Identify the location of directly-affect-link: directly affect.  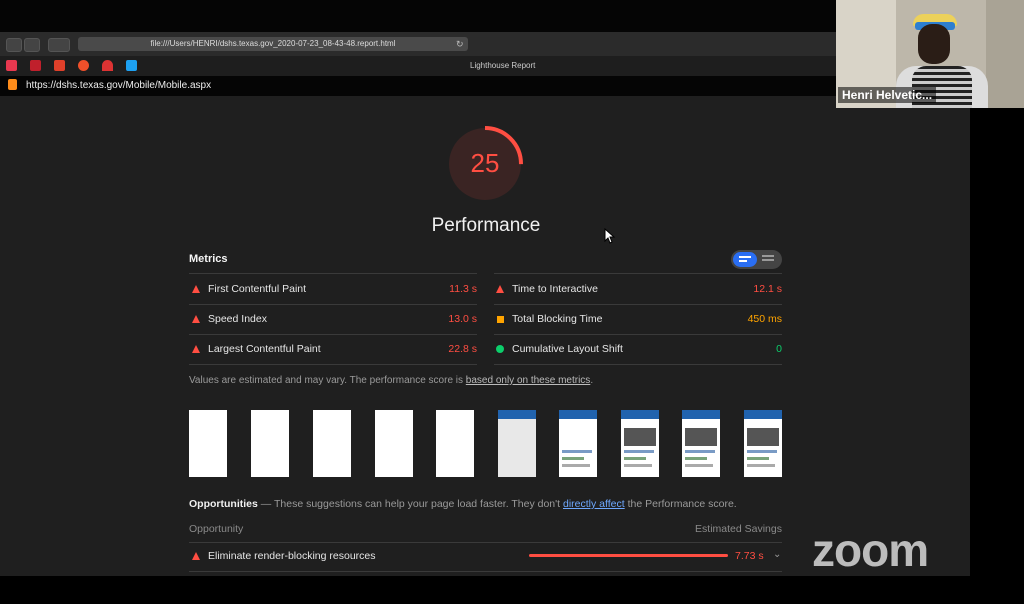
(594, 504).